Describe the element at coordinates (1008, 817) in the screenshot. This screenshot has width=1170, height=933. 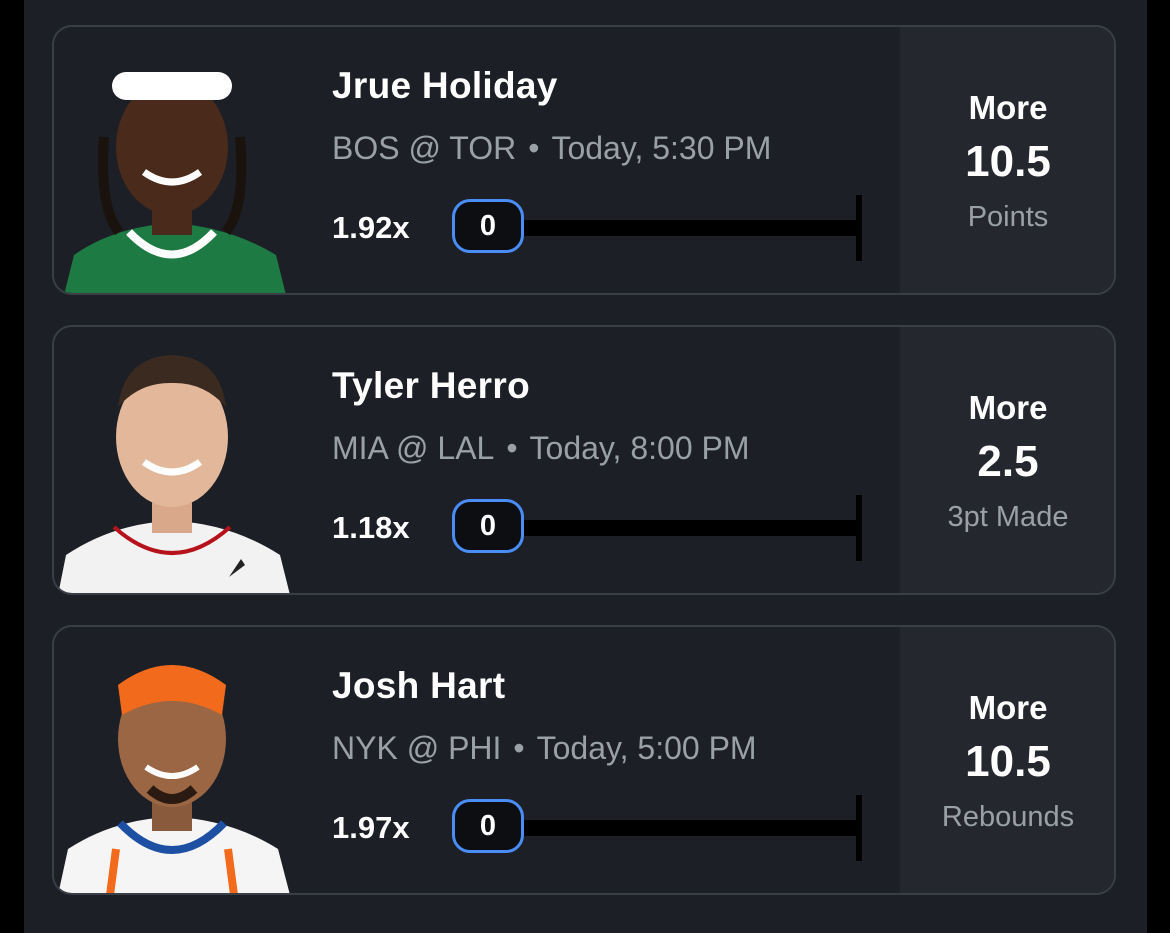
I see `stat-type: Rebounds` at that location.